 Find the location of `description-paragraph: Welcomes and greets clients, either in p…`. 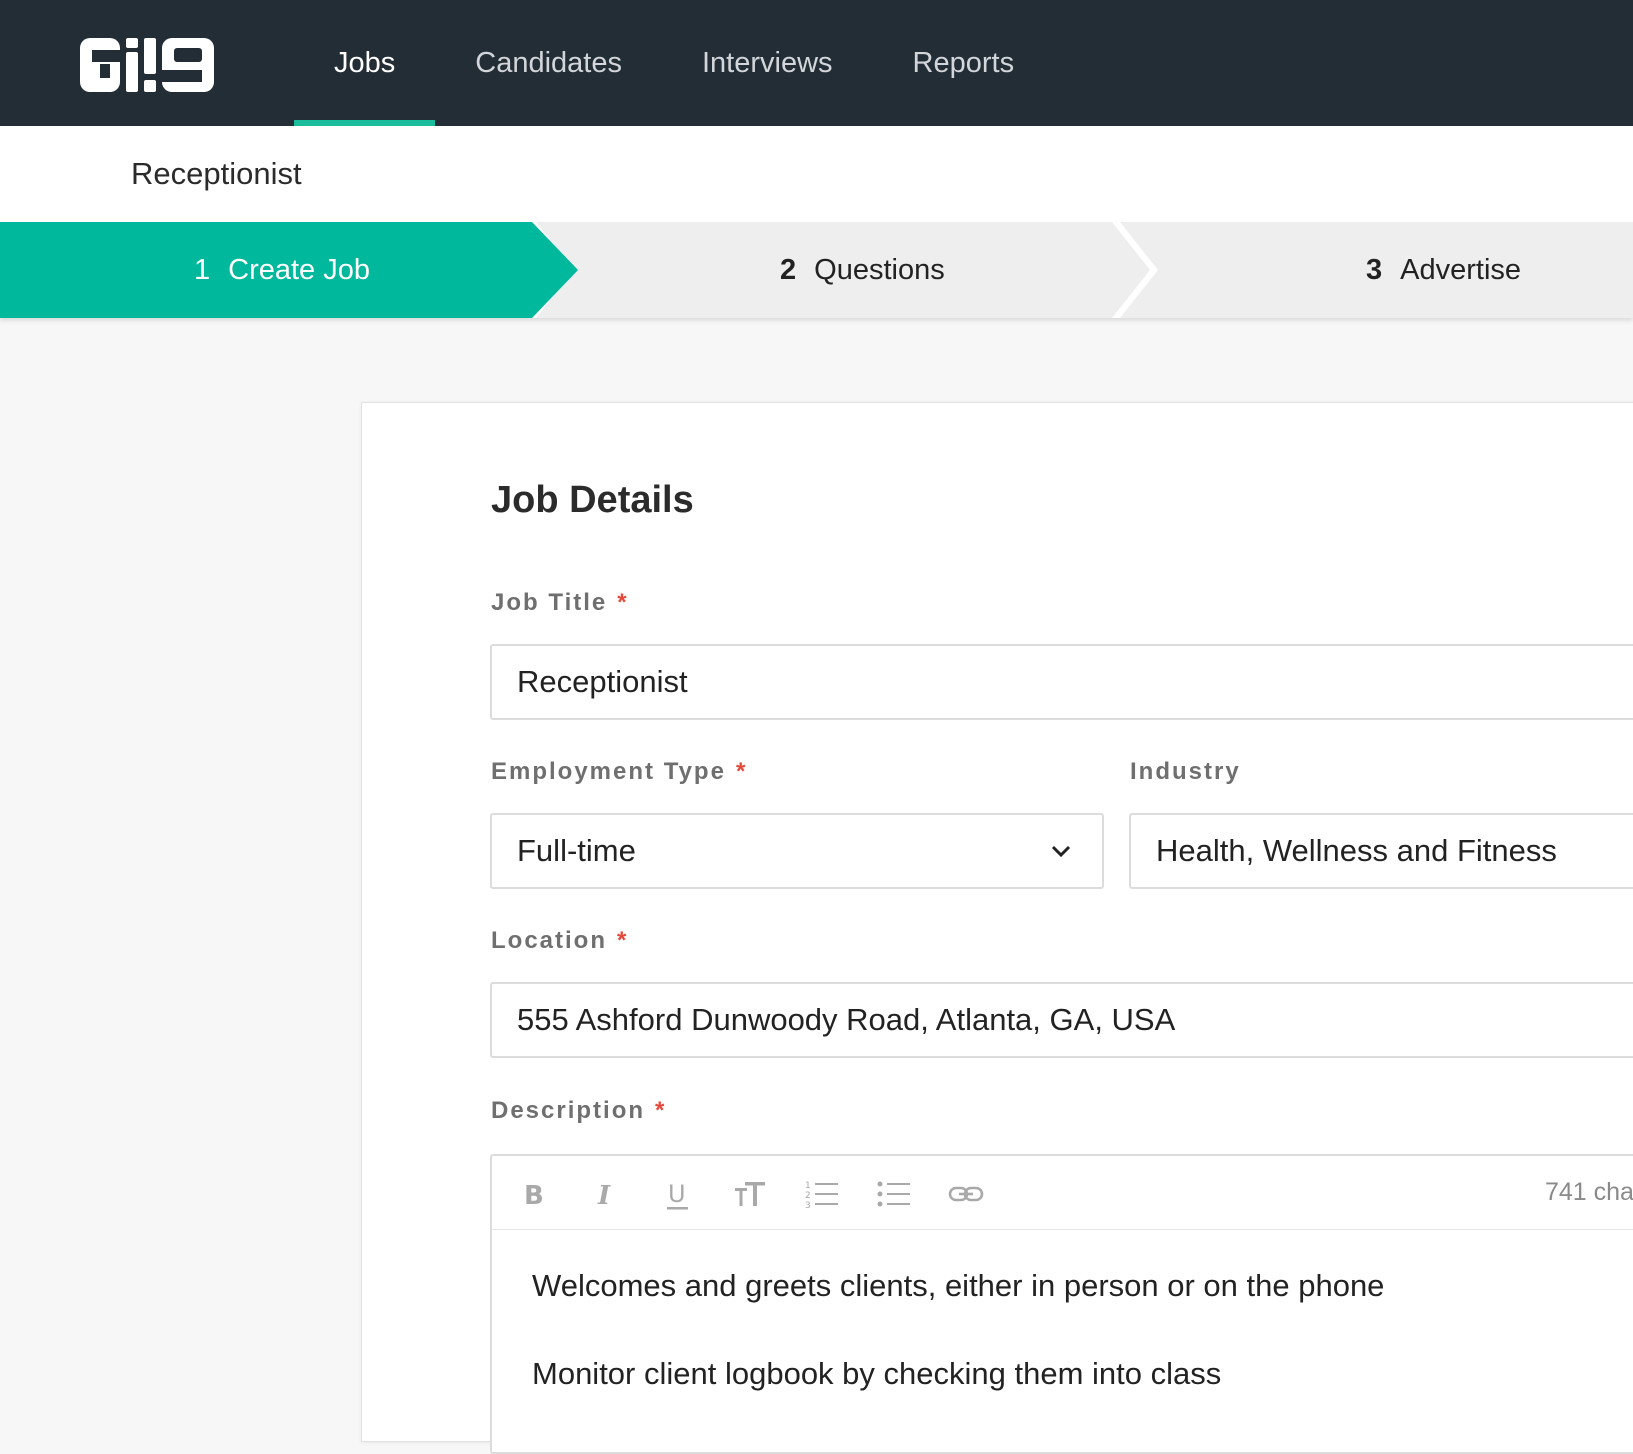

description-paragraph: Welcomes and greets clients, either in p… is located at coordinates (958, 1285).